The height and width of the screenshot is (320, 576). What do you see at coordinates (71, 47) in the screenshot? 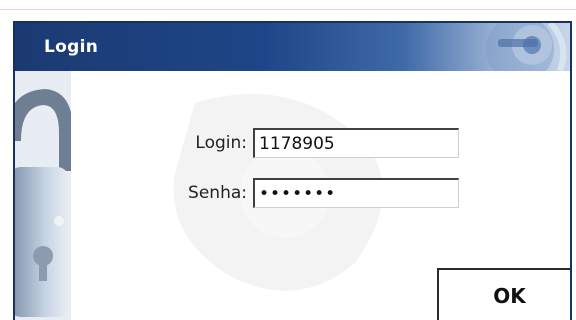
I see `dialog-title: Login` at bounding box center [71, 47].